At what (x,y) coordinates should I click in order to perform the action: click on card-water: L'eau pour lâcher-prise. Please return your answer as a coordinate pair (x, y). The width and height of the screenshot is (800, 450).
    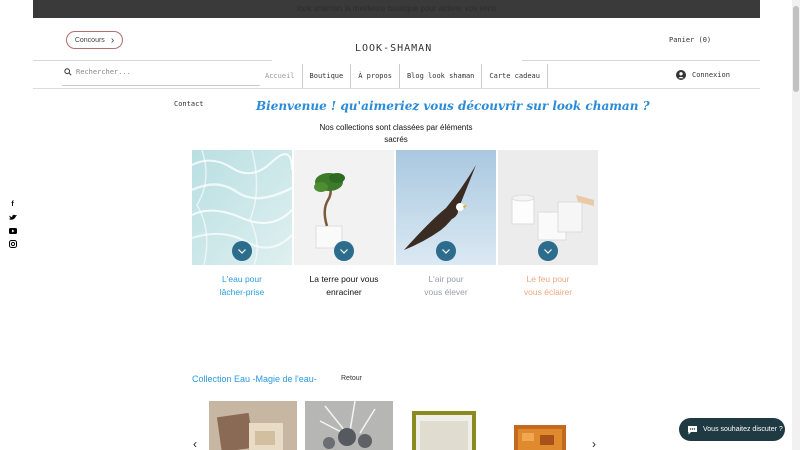
    Looking at the image, I should click on (242, 224).